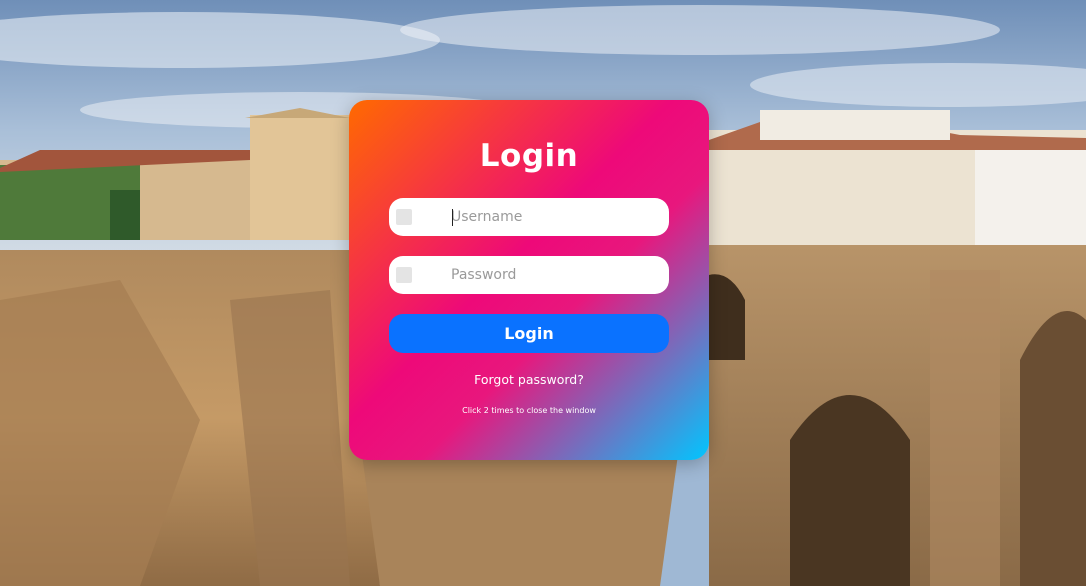 Image resolution: width=1086 pixels, height=586 pixels. Describe the element at coordinates (529, 379) in the screenshot. I see `forgot-password-link: Forgot password?` at that location.